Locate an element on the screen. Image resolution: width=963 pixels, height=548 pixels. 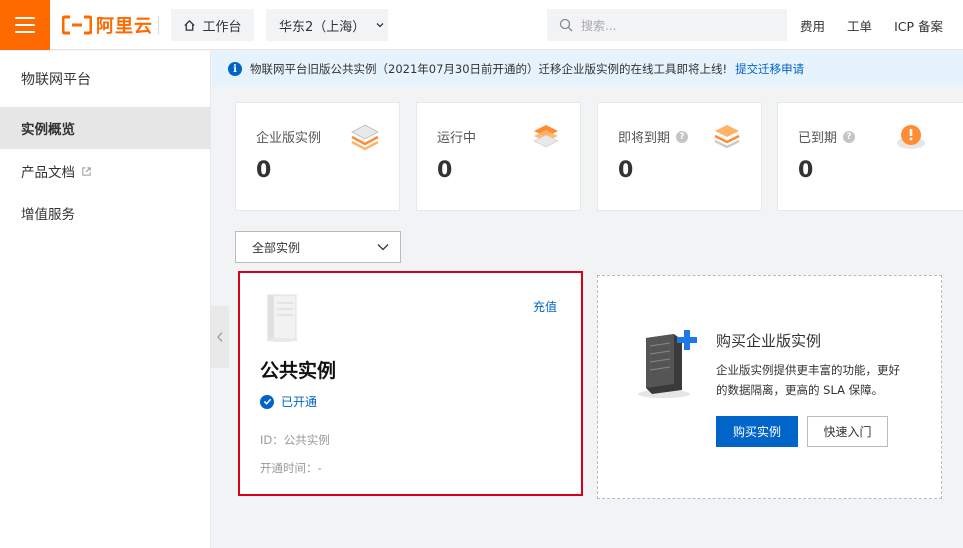
aliyun-logo: 阿里云 is located at coordinates (107, 25).